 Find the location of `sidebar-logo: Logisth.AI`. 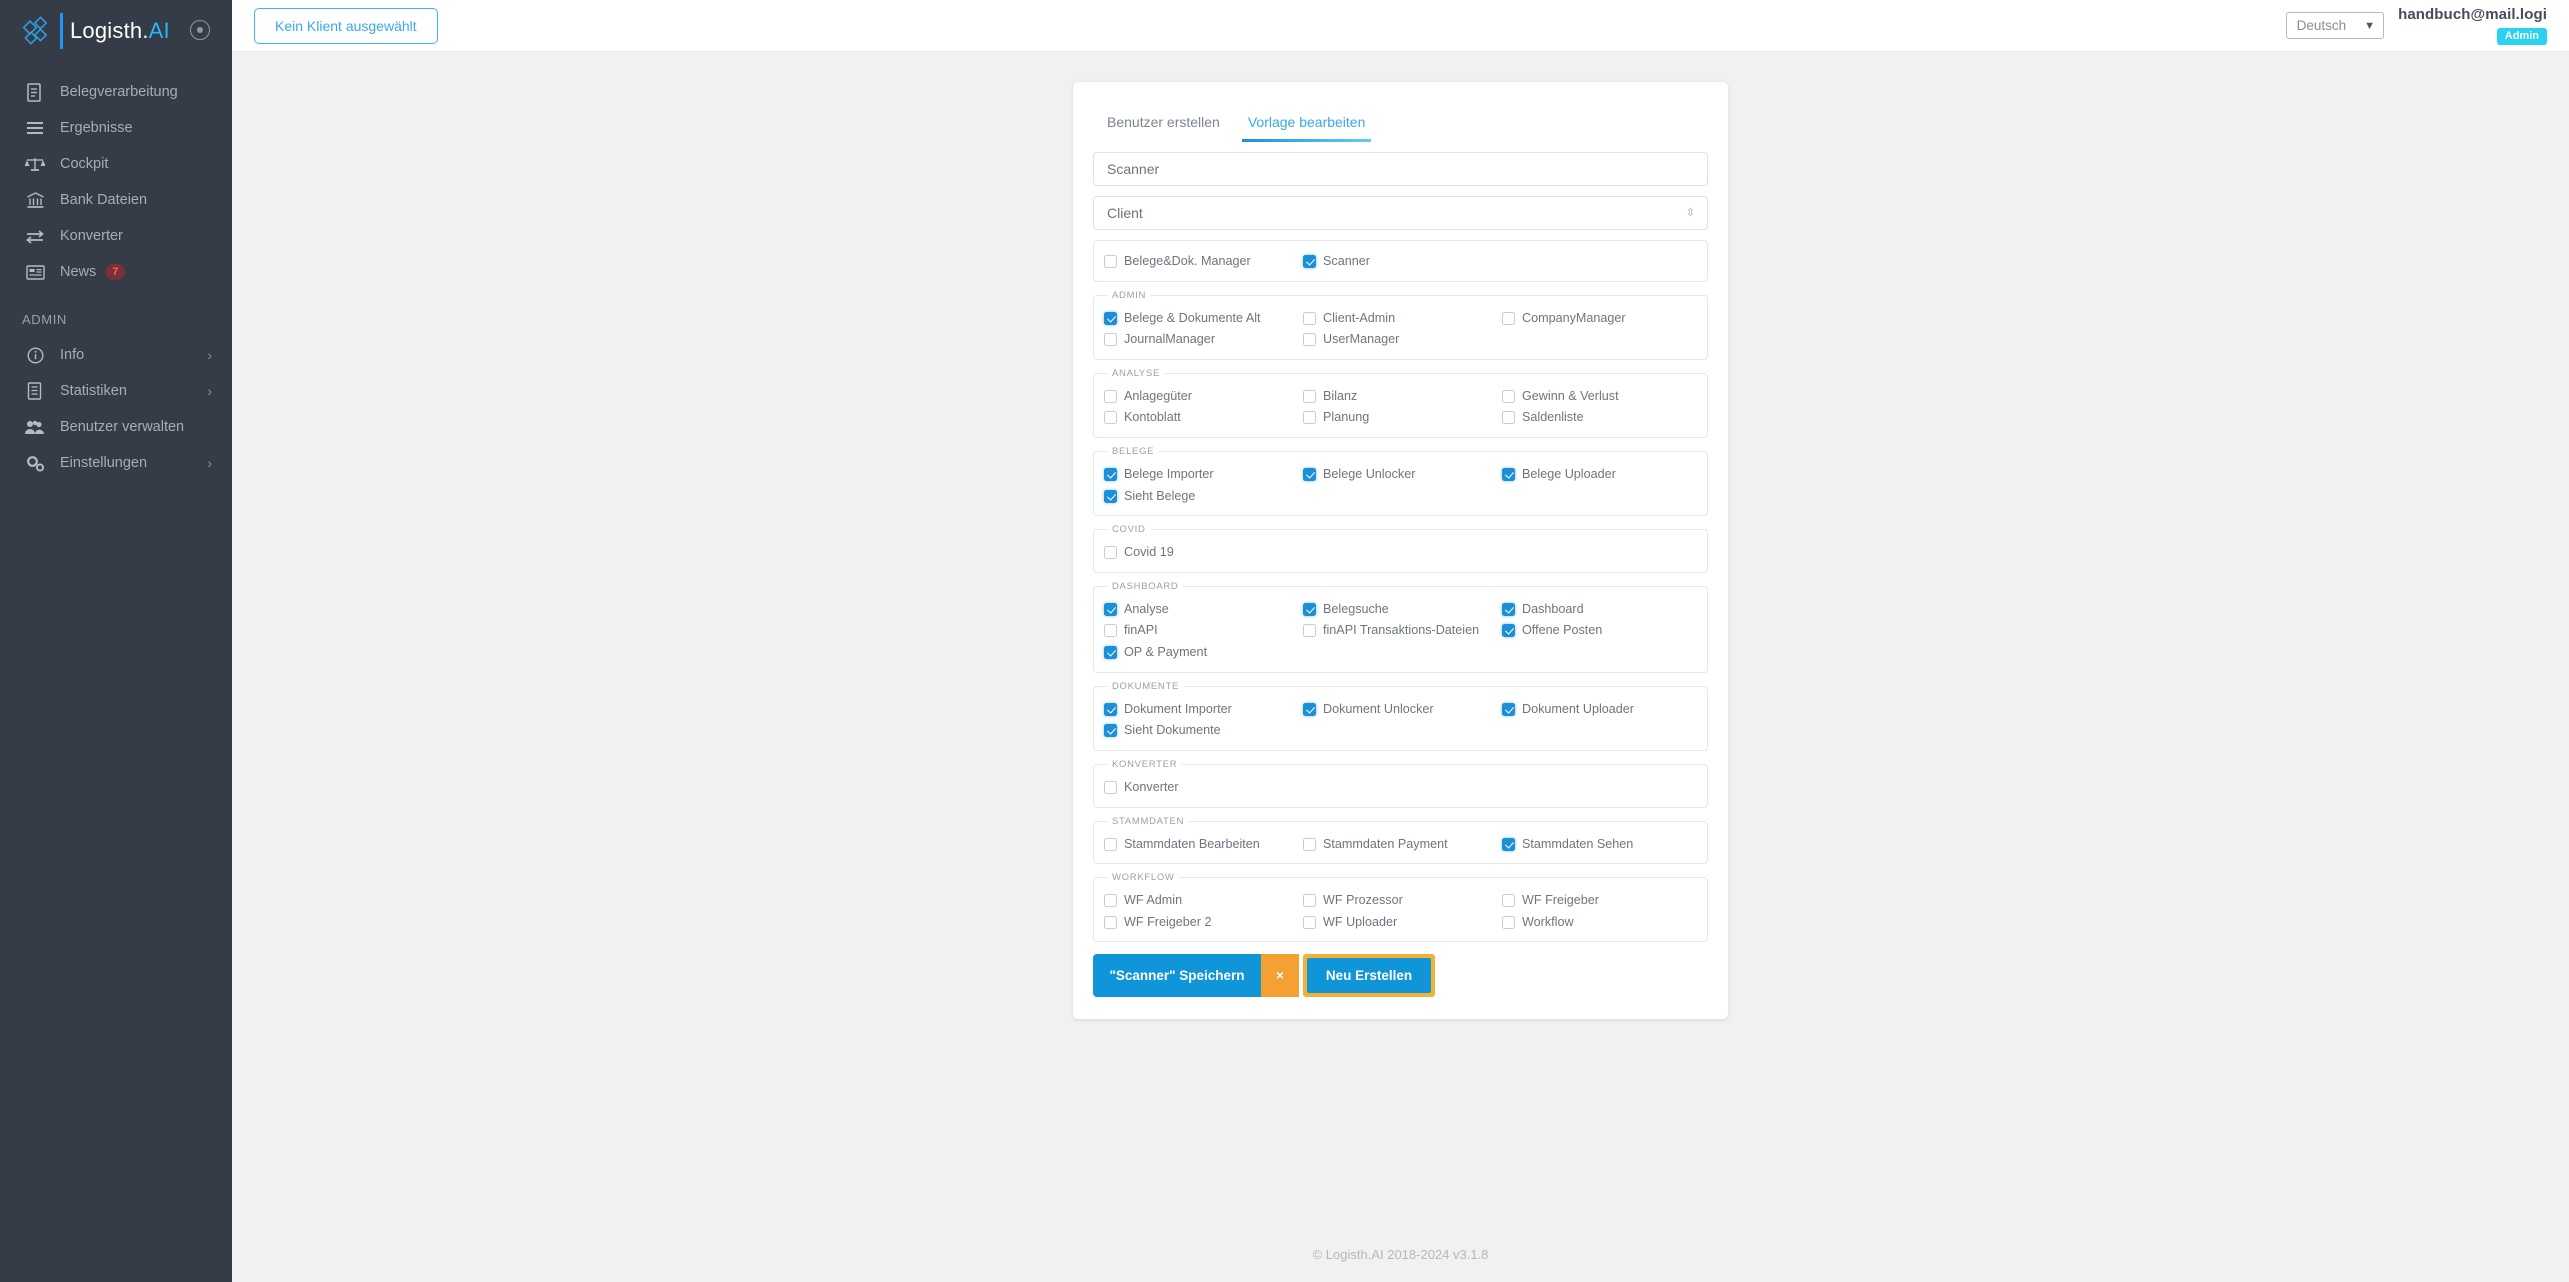

sidebar-logo: Logisth.AI is located at coordinates (116, 31).